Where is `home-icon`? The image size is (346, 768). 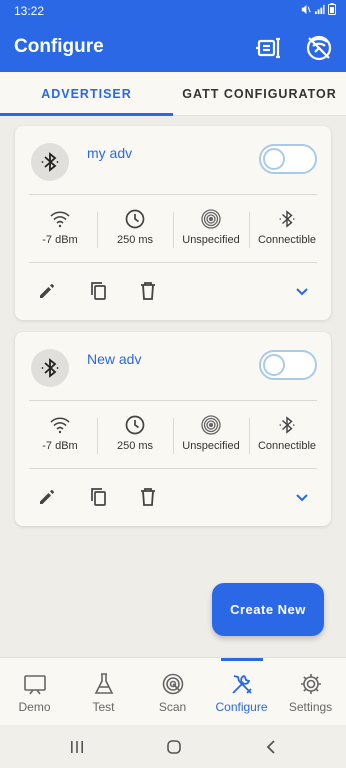
home-icon is located at coordinates (174, 747).